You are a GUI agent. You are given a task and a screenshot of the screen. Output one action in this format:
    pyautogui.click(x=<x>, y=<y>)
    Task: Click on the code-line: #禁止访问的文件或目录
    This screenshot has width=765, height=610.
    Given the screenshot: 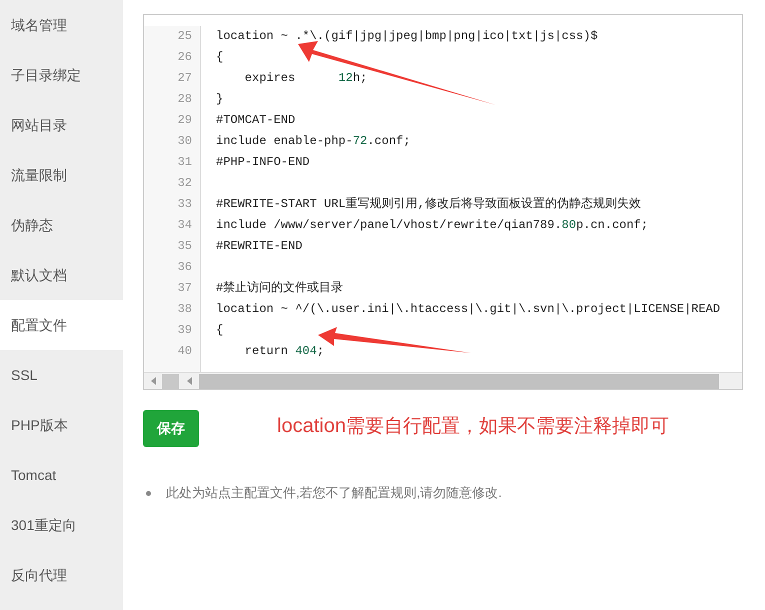 What is the action you would take?
    pyautogui.click(x=280, y=288)
    